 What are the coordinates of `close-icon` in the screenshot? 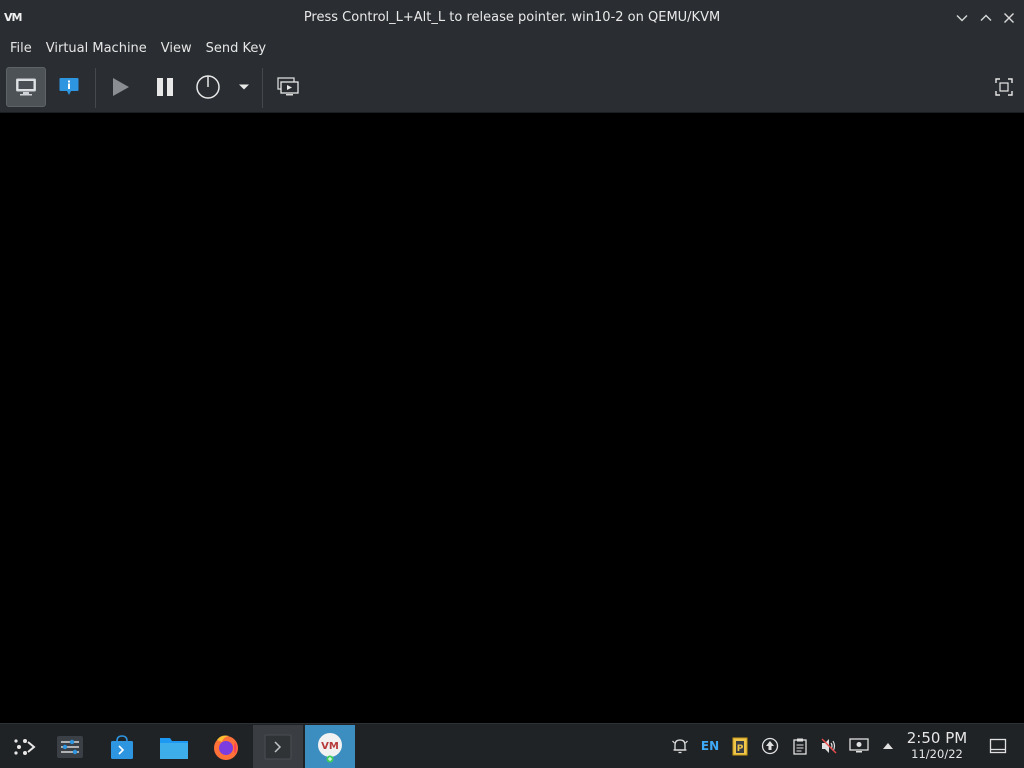 It's located at (1009, 18).